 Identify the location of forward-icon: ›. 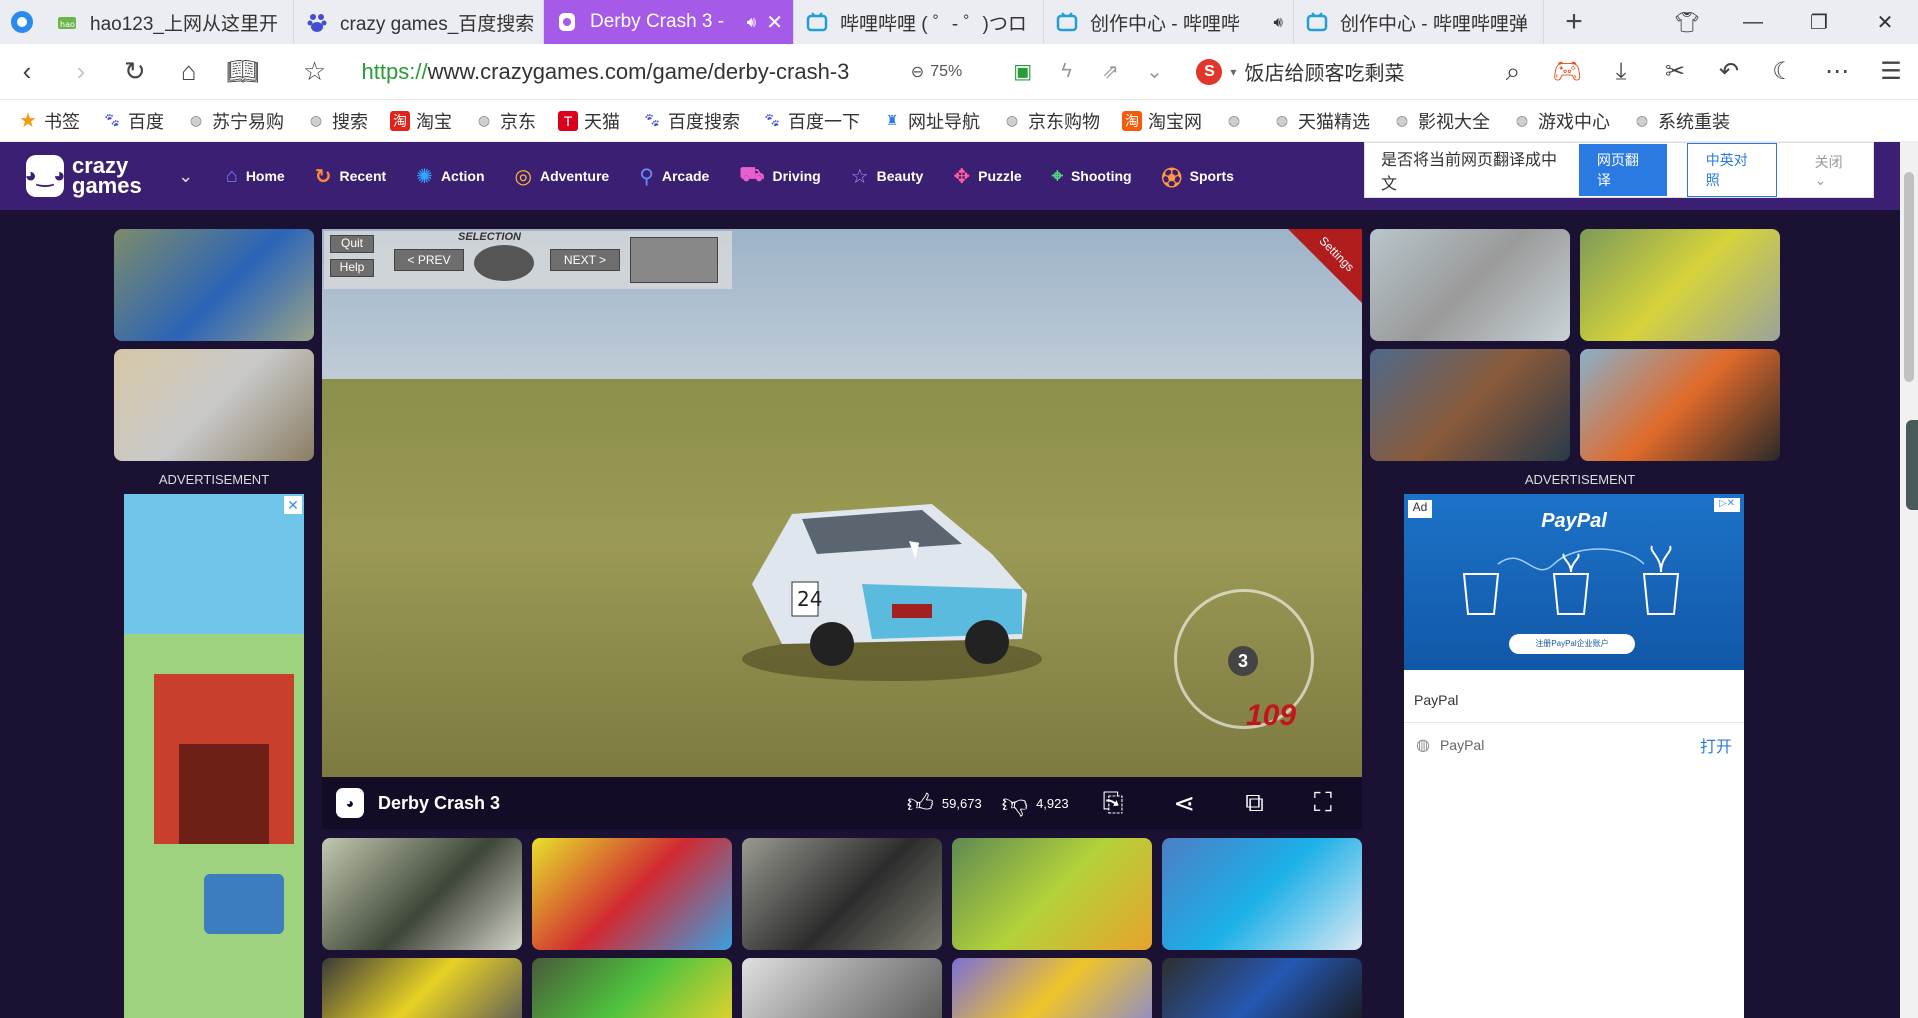
(81, 72).